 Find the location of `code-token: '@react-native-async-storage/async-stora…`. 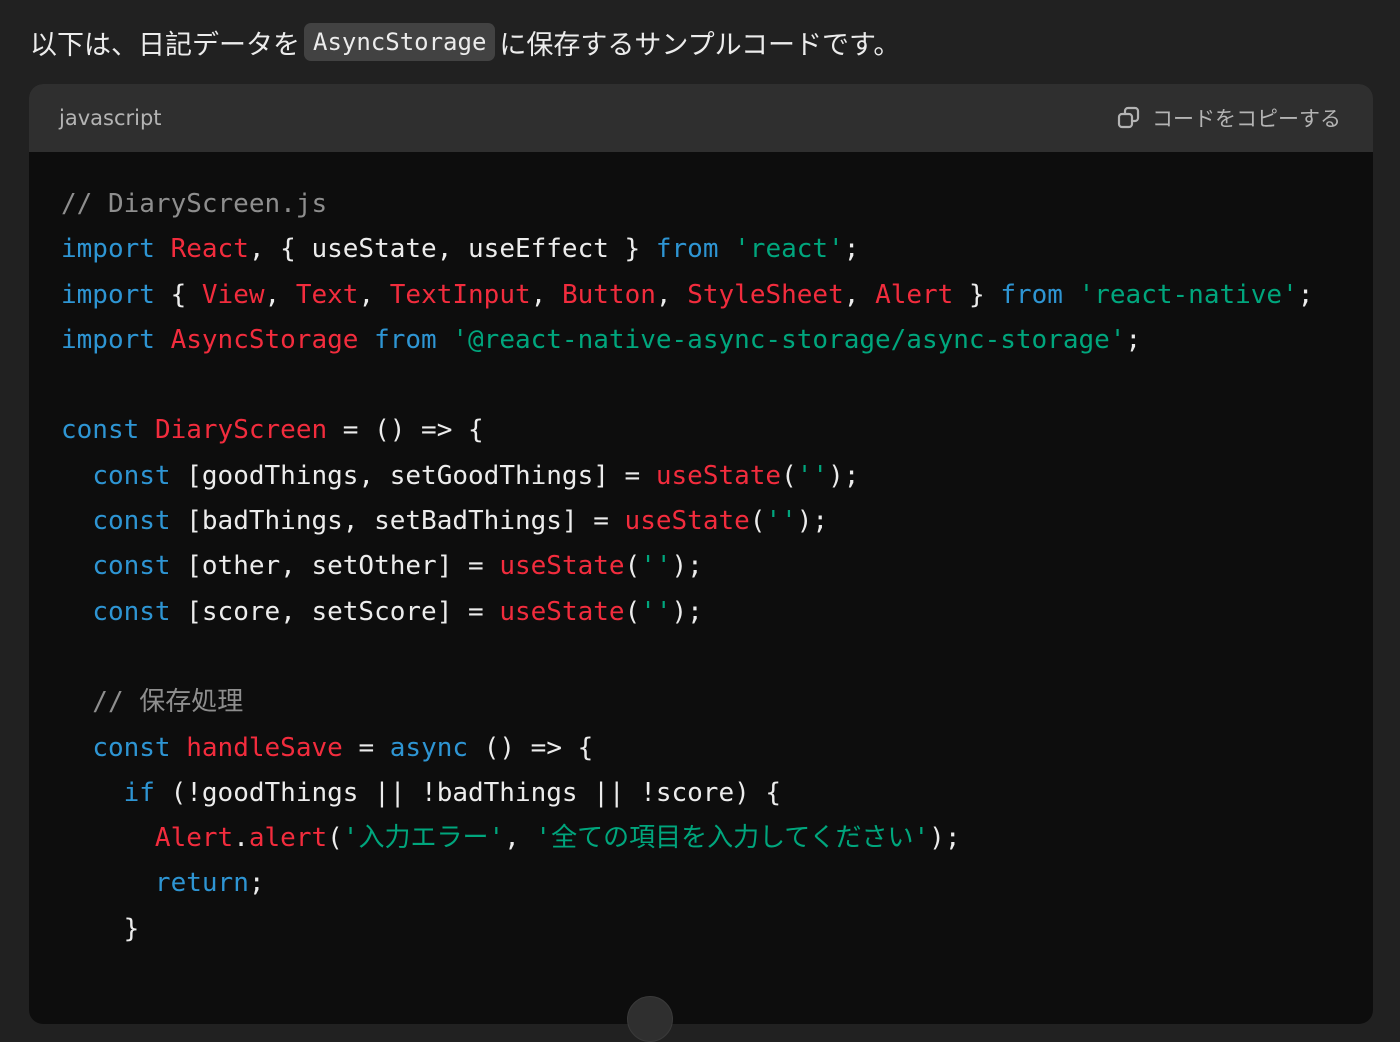

code-token: '@react-native-async-storage/async-stora… is located at coordinates (789, 339).